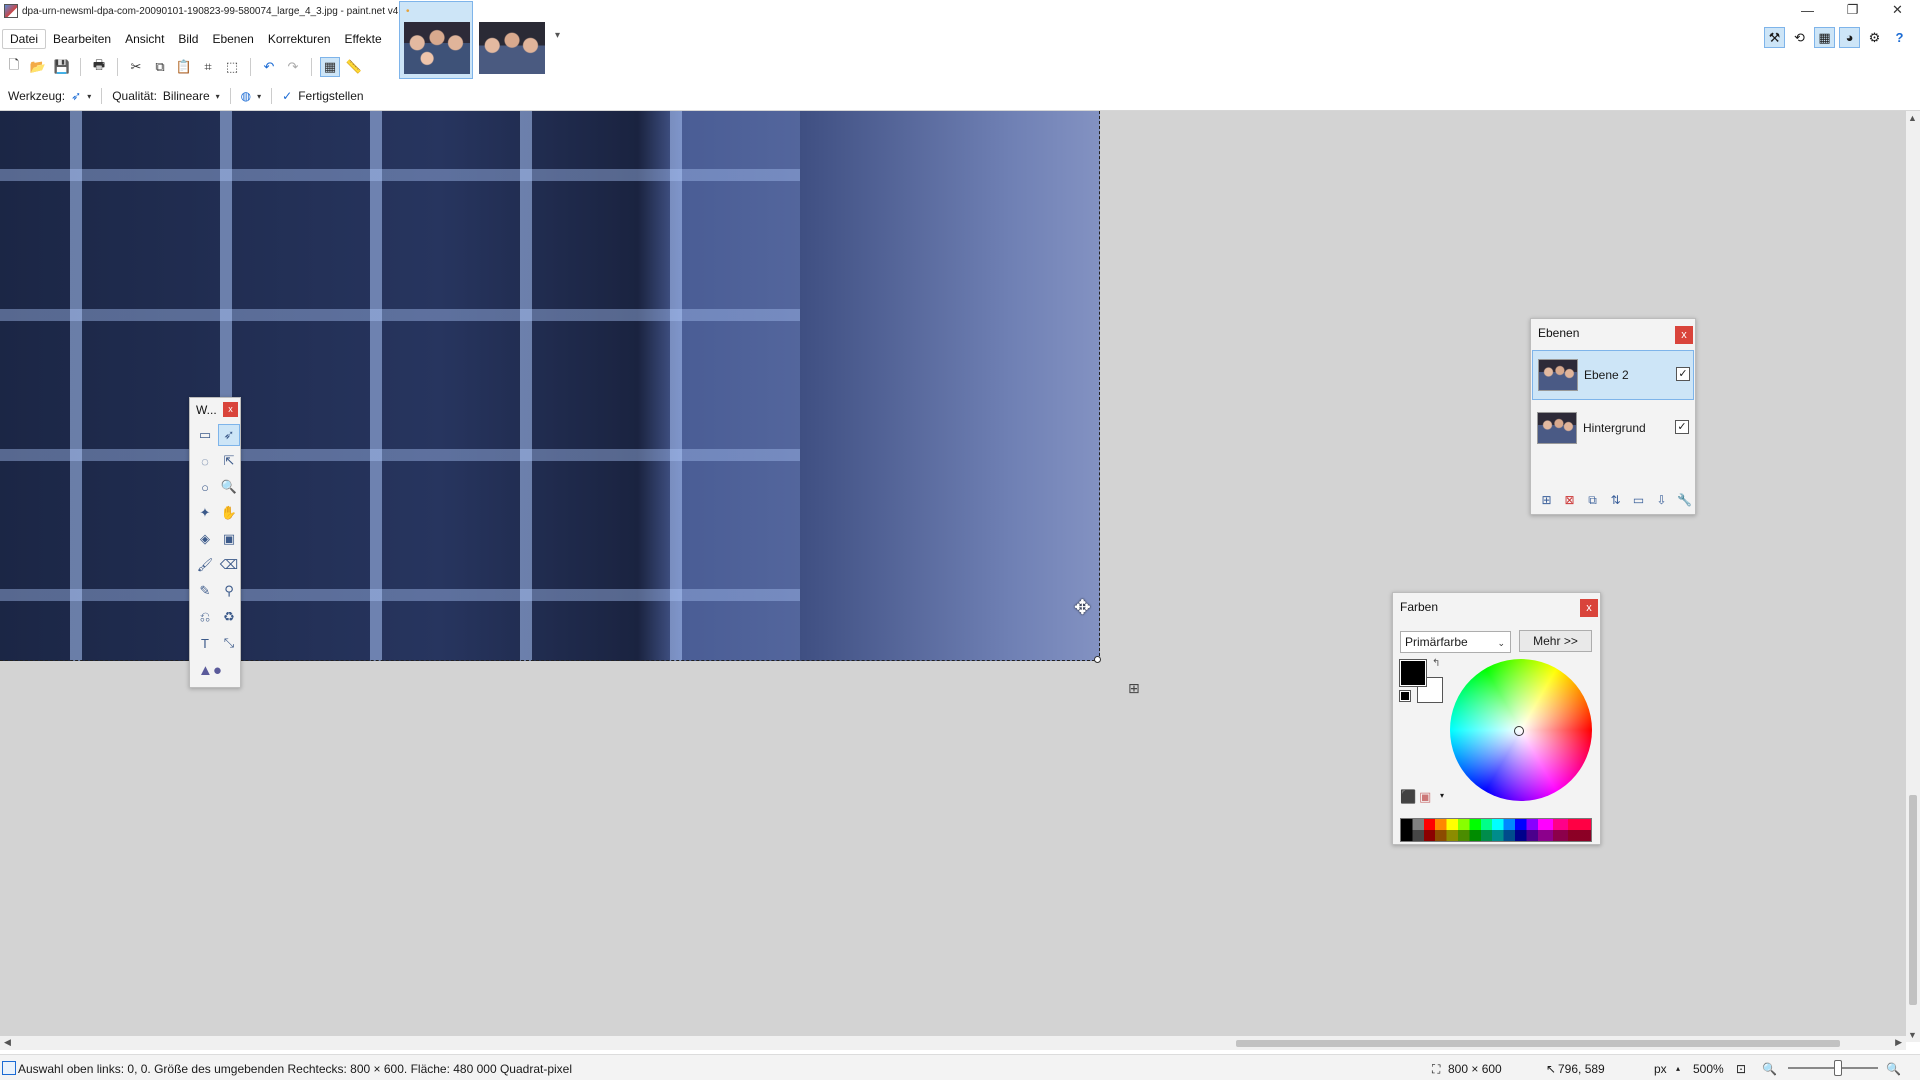  I want to click on save-icon: 💾, so click(62, 67).